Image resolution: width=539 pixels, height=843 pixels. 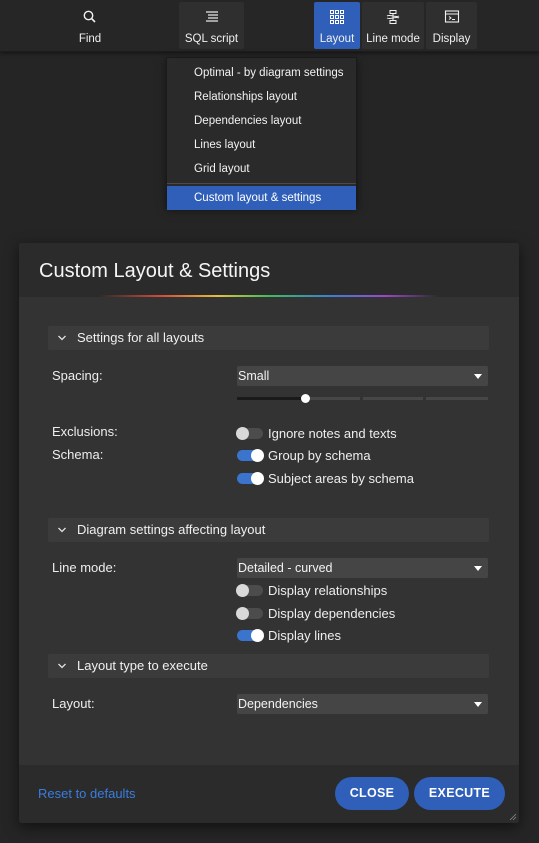 What do you see at coordinates (337, 25) in the screenshot?
I see `layout-button: Layout` at bounding box center [337, 25].